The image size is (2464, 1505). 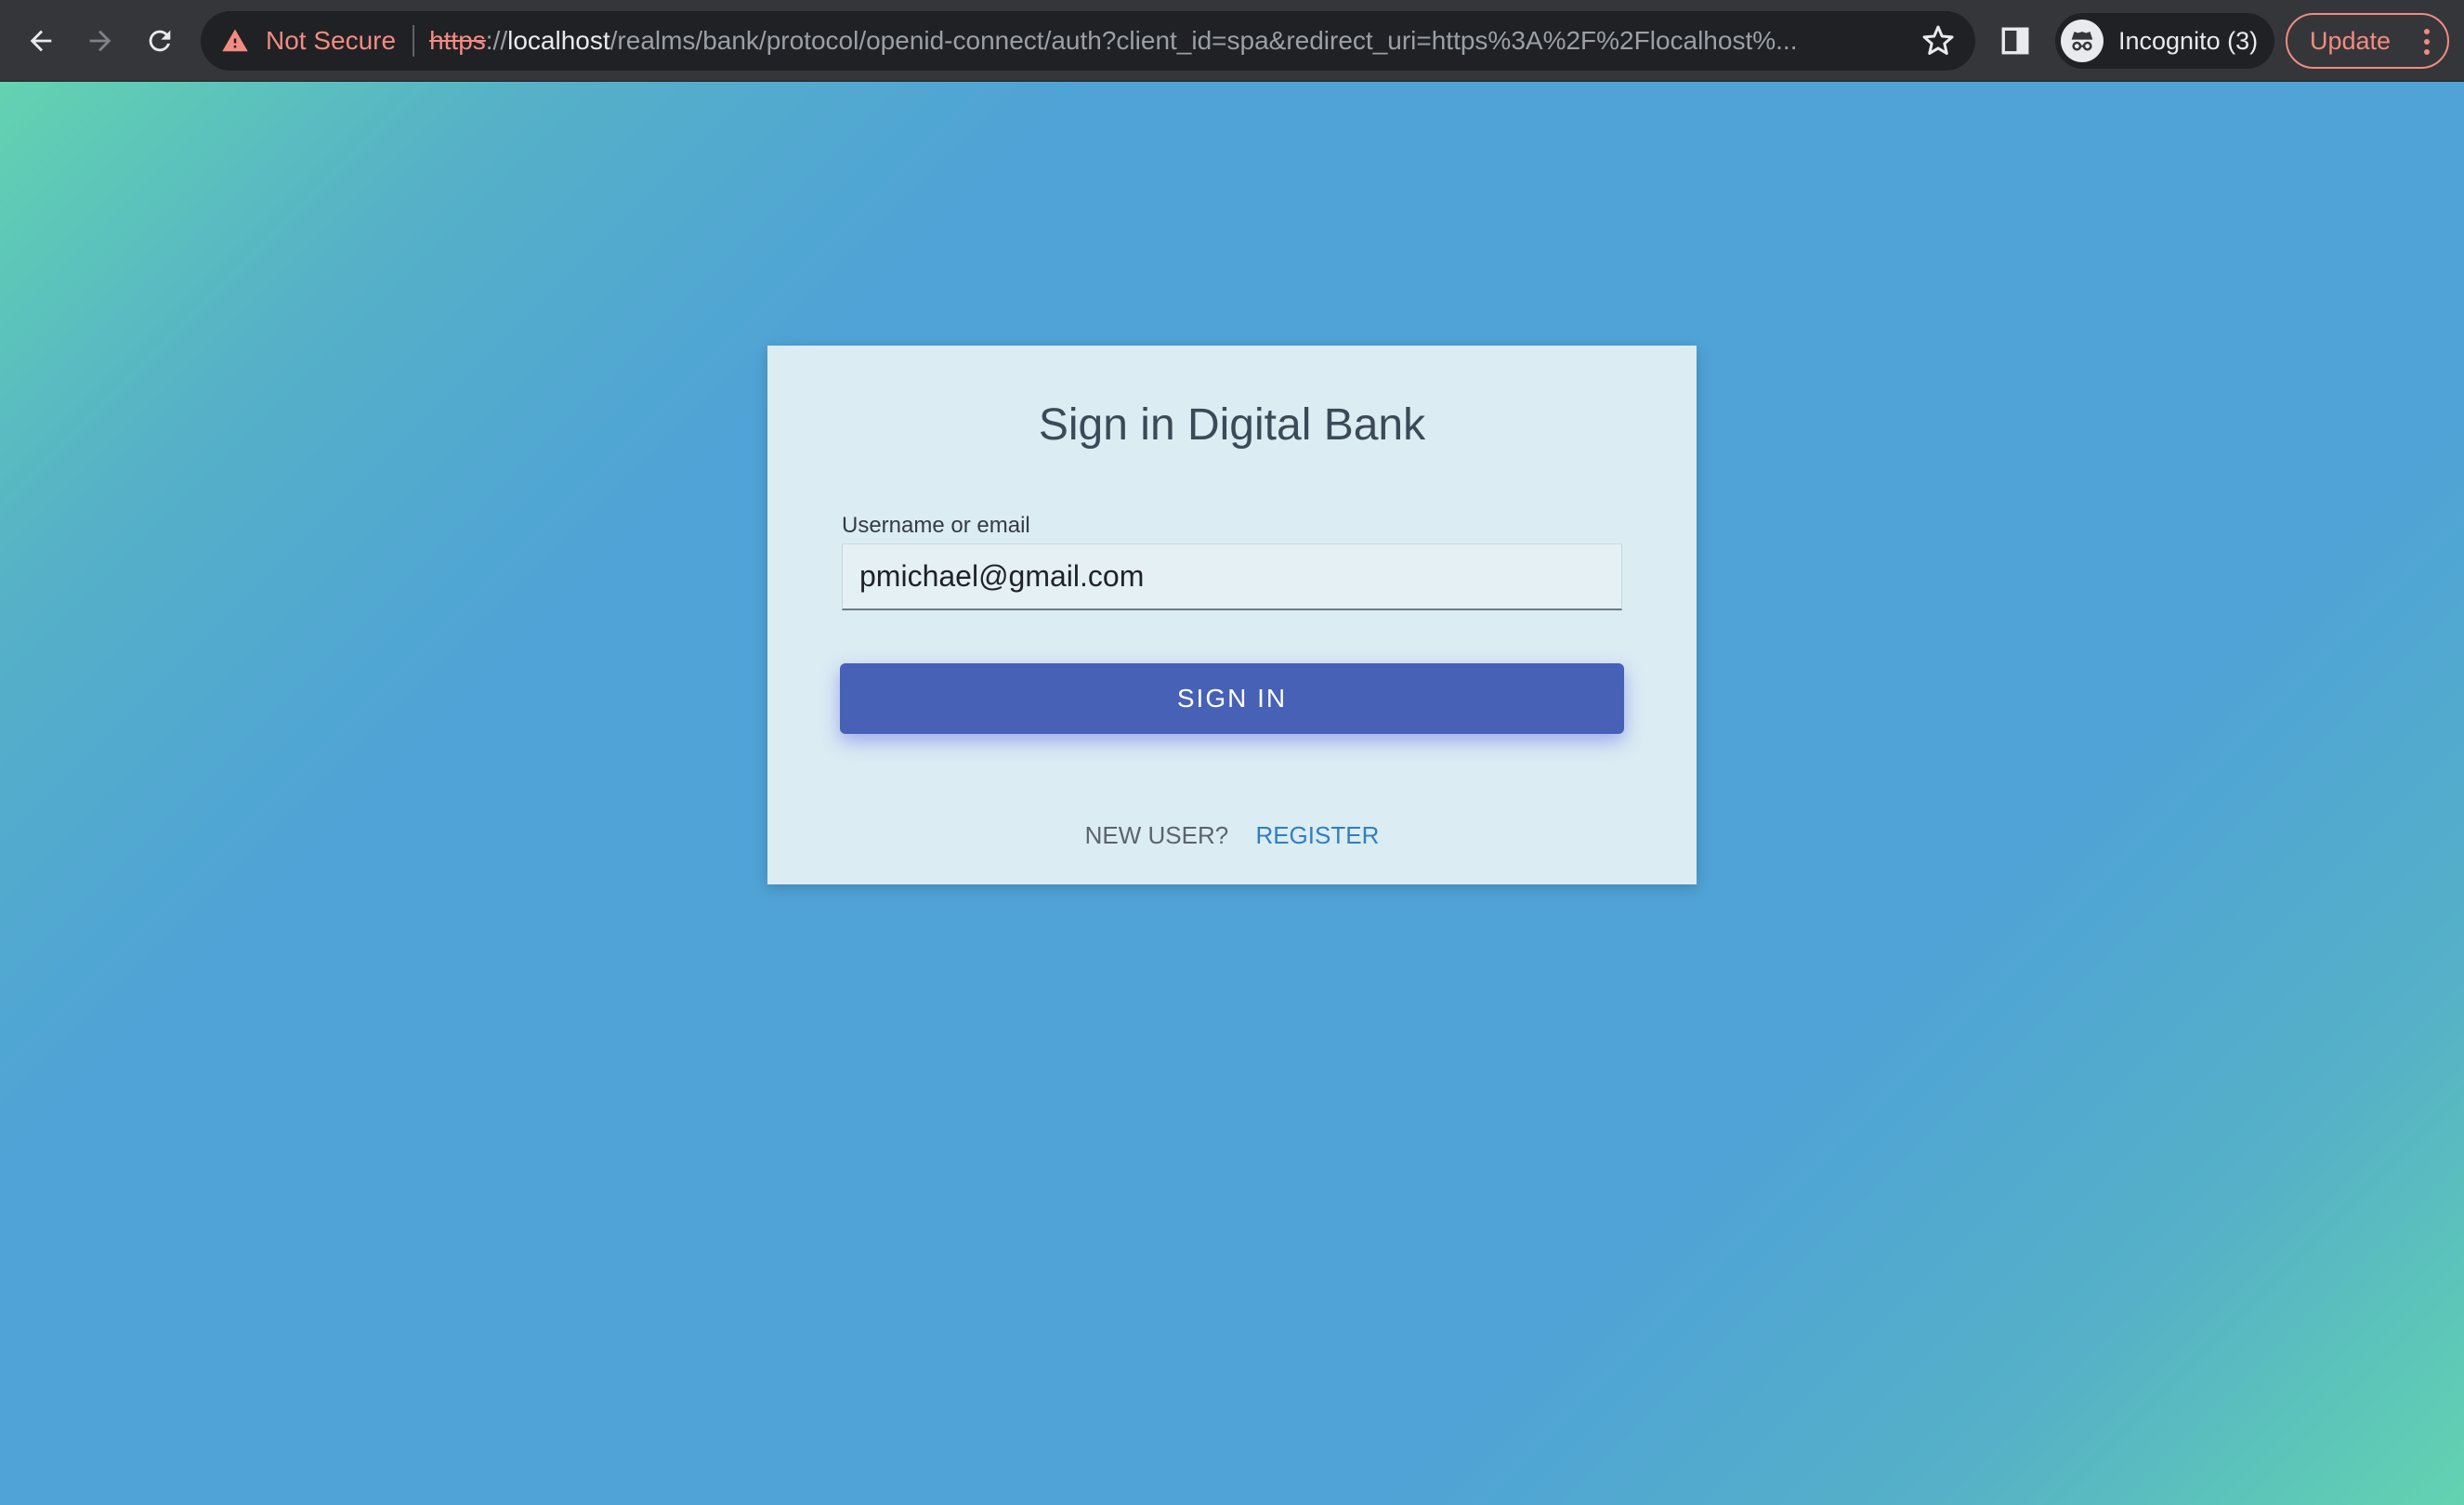 I want to click on back-arrow-icon, so click(x=41, y=41).